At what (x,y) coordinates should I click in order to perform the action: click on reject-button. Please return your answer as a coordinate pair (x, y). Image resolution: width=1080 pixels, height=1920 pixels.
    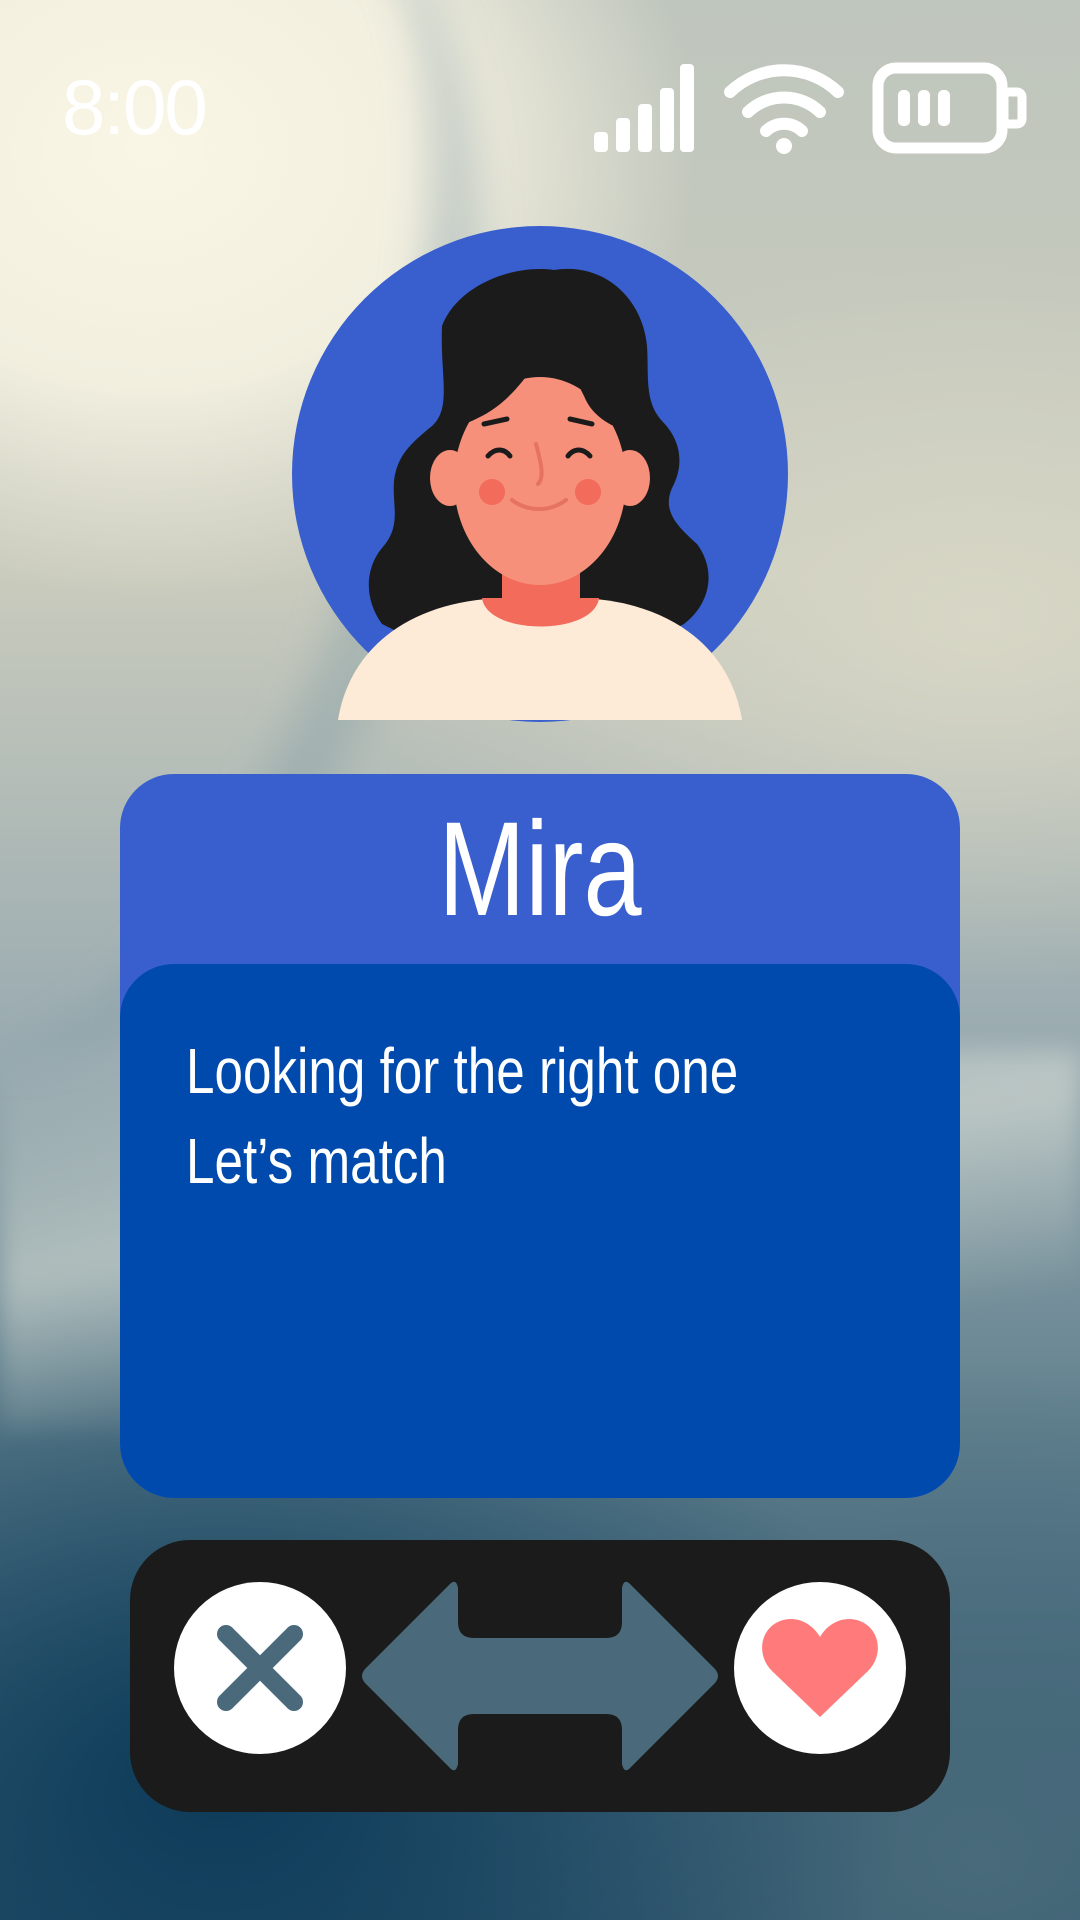
    Looking at the image, I should click on (260, 1668).